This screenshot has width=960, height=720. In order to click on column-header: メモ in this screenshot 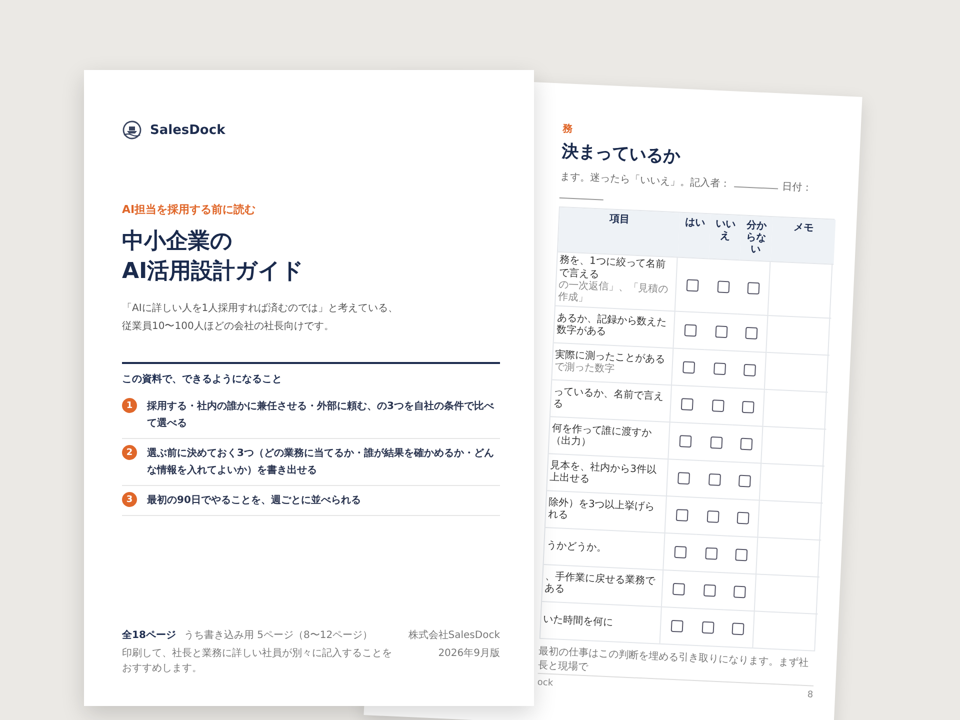, I will do `click(803, 240)`.